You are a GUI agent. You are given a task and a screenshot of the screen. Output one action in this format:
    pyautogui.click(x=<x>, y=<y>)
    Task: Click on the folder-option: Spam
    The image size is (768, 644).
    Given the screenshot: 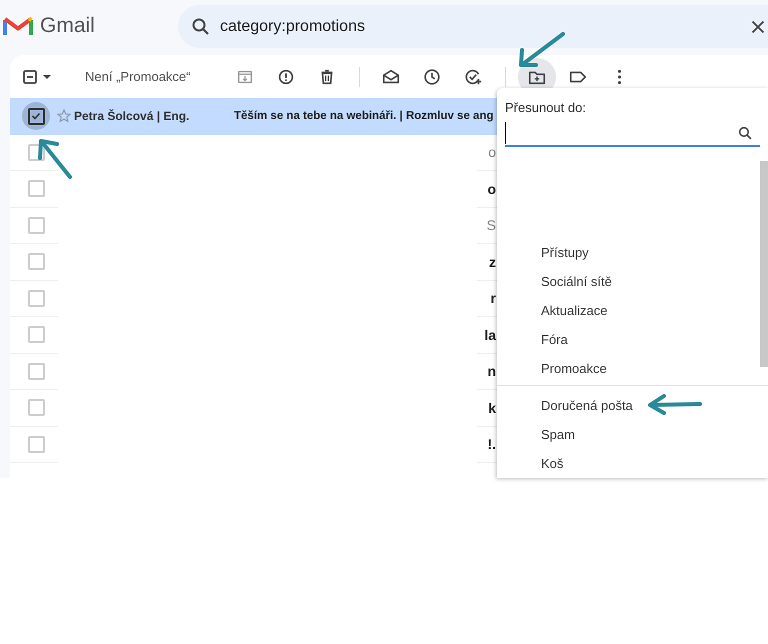 What is the action you would take?
    pyautogui.click(x=632, y=434)
    